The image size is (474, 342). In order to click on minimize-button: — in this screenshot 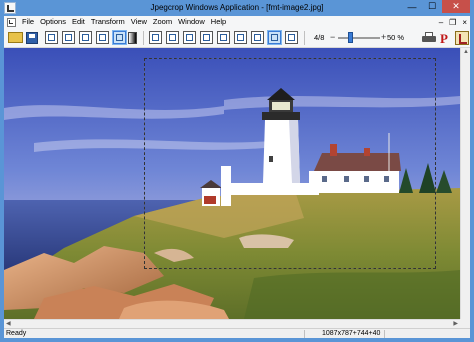, I will do `click(412, 6)`.